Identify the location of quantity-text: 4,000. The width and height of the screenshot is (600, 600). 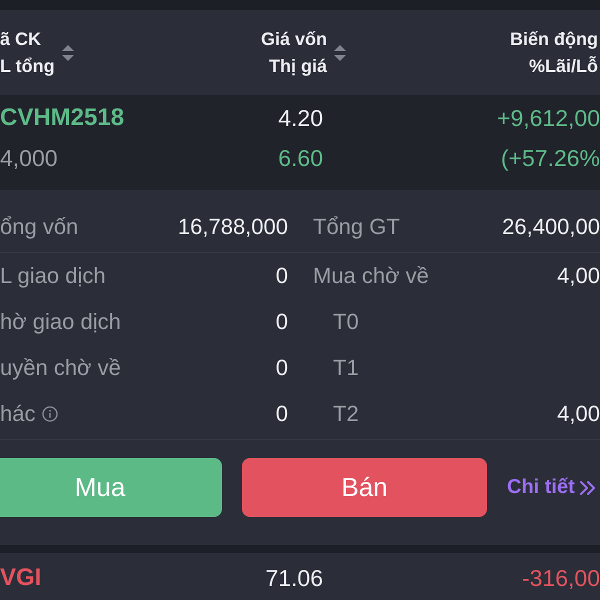
(29, 157).